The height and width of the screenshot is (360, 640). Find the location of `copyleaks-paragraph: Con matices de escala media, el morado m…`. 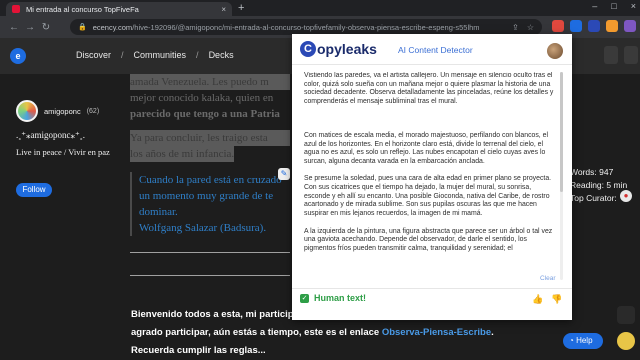

copyleaks-paragraph: Con matices de escala media, el morado m… is located at coordinates (426, 148).